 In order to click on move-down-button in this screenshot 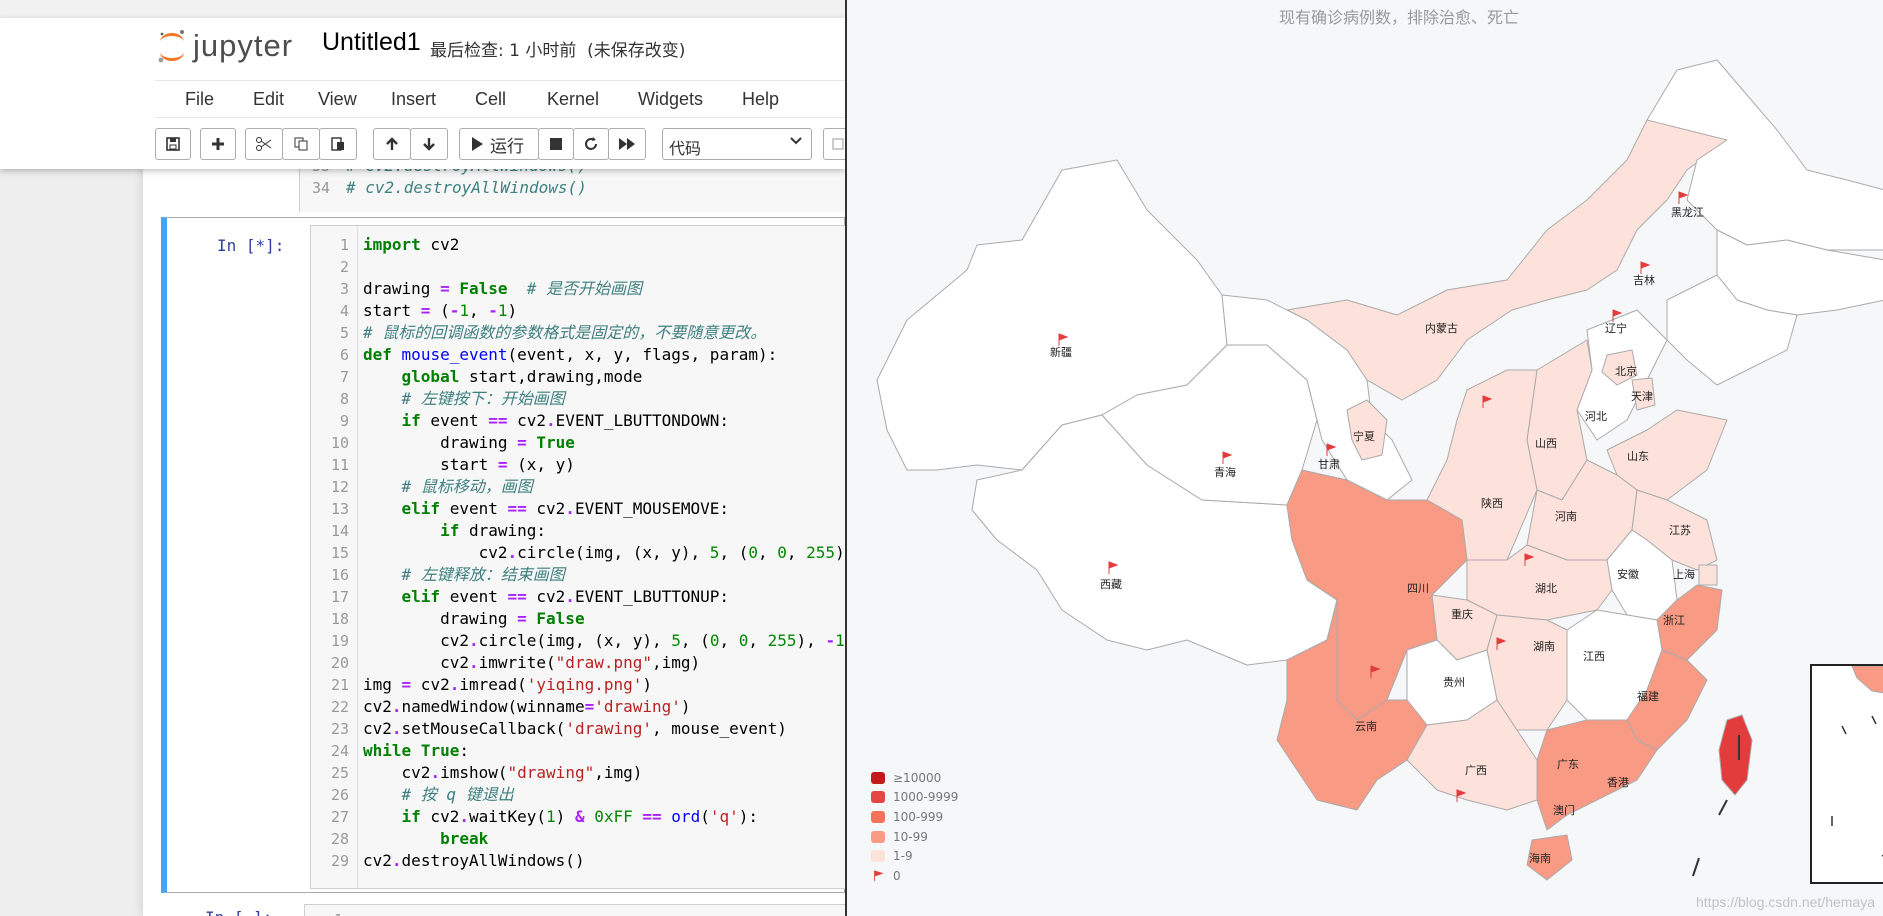, I will do `click(429, 144)`.